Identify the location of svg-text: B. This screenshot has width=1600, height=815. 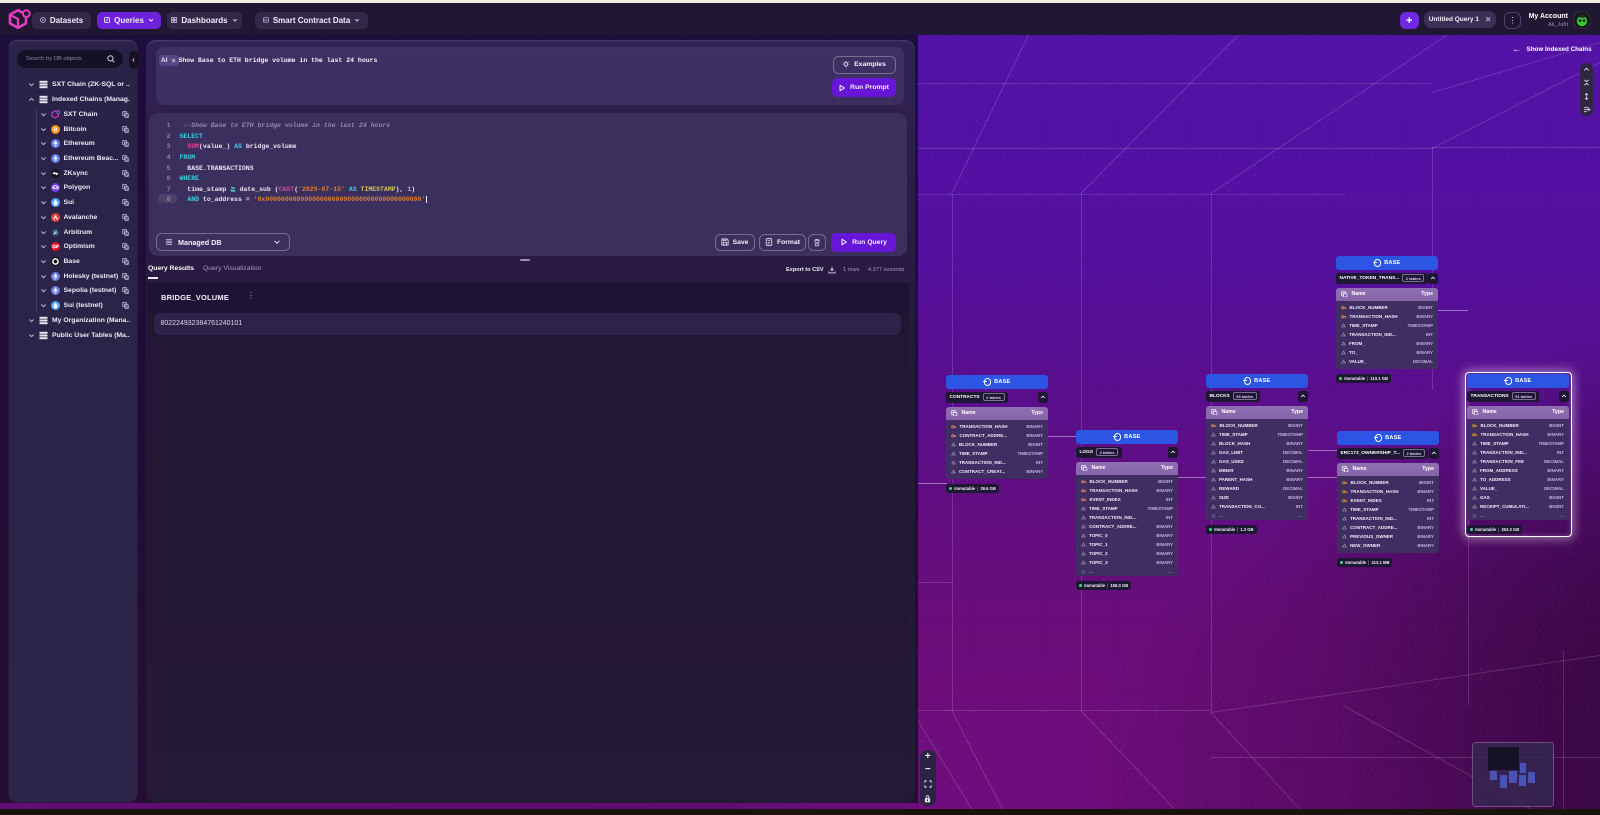
(55, 130).